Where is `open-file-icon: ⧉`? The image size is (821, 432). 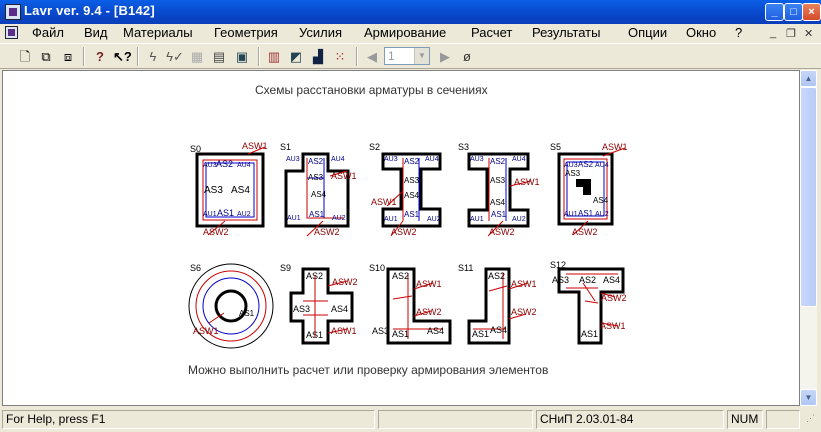 open-file-icon: ⧉ is located at coordinates (46, 57).